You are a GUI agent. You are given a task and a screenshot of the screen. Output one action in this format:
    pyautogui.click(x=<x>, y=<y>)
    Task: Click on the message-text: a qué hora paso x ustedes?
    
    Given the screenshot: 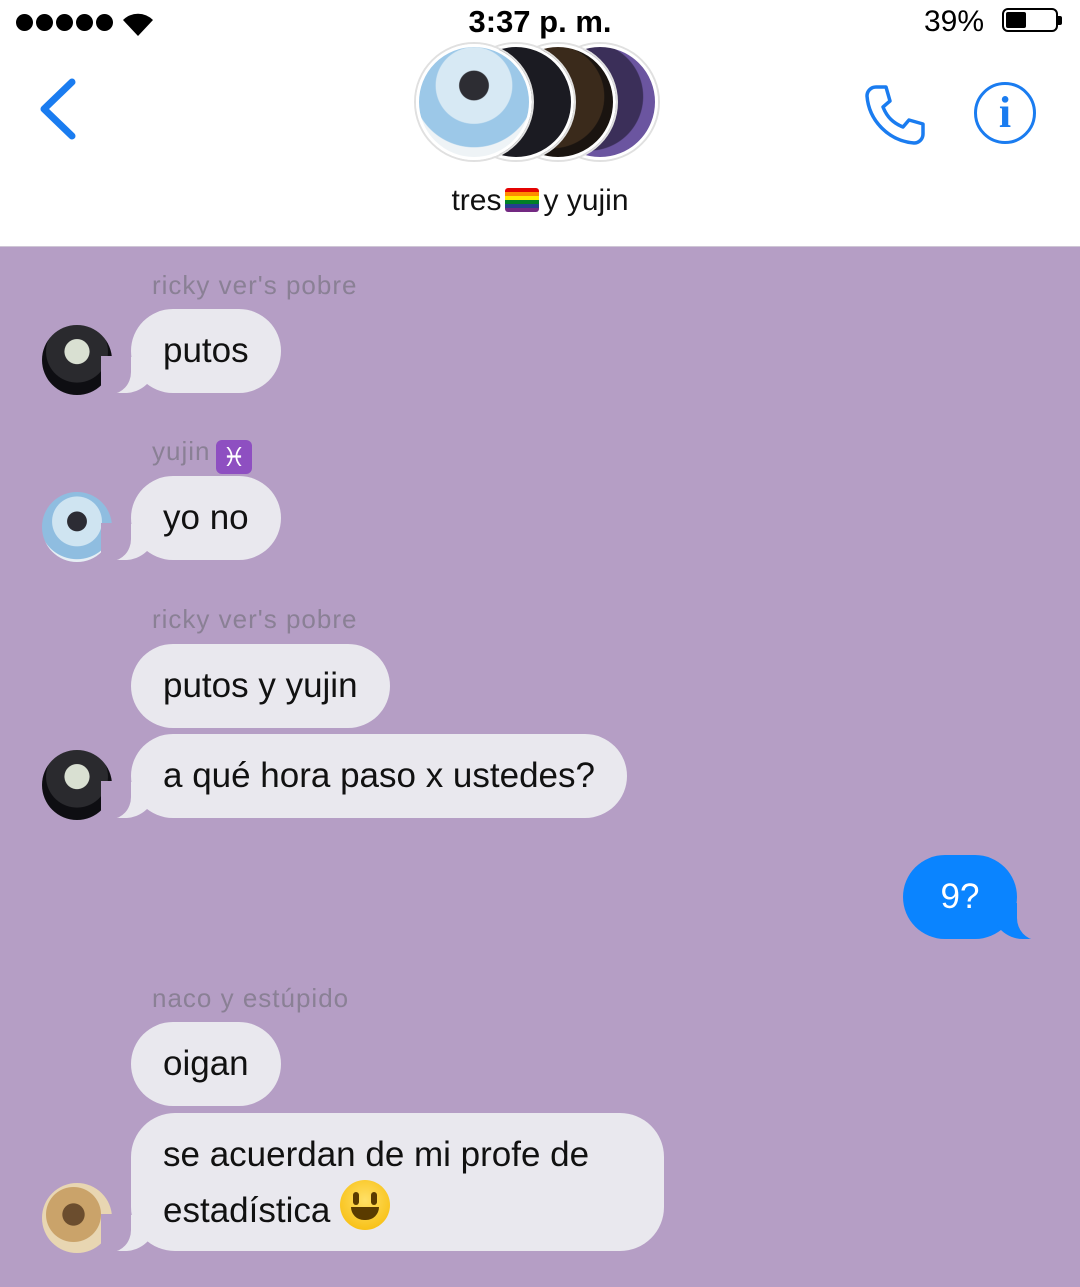 What is the action you would take?
    pyautogui.click(x=379, y=775)
    